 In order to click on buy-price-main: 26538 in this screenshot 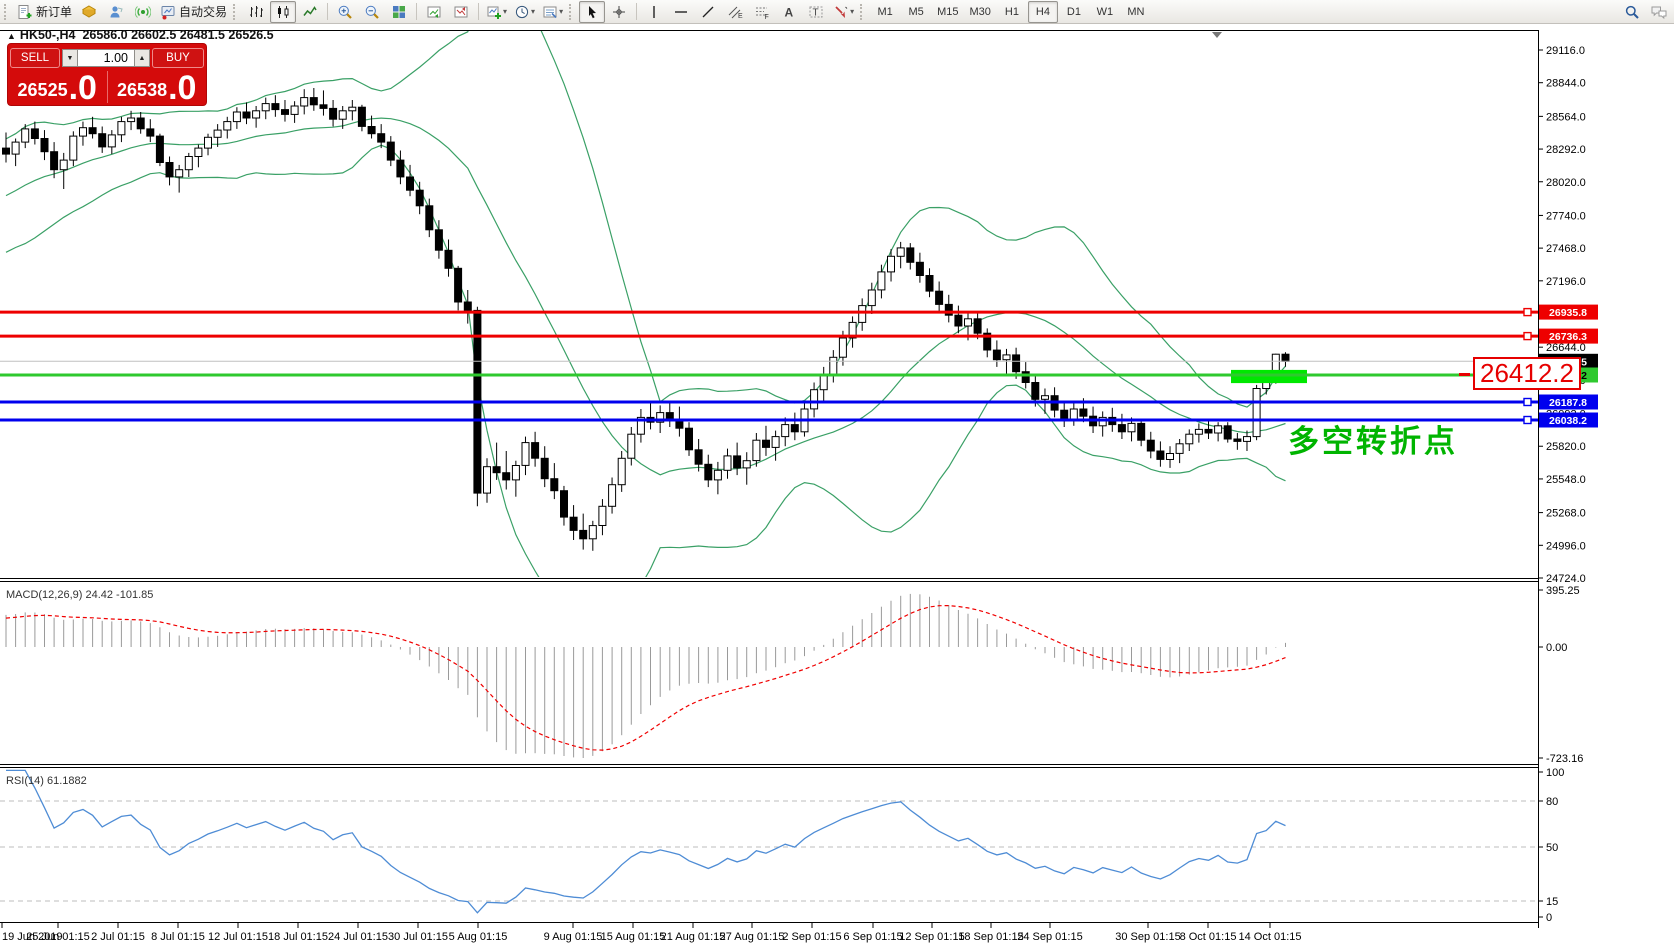, I will do `click(142, 90)`.